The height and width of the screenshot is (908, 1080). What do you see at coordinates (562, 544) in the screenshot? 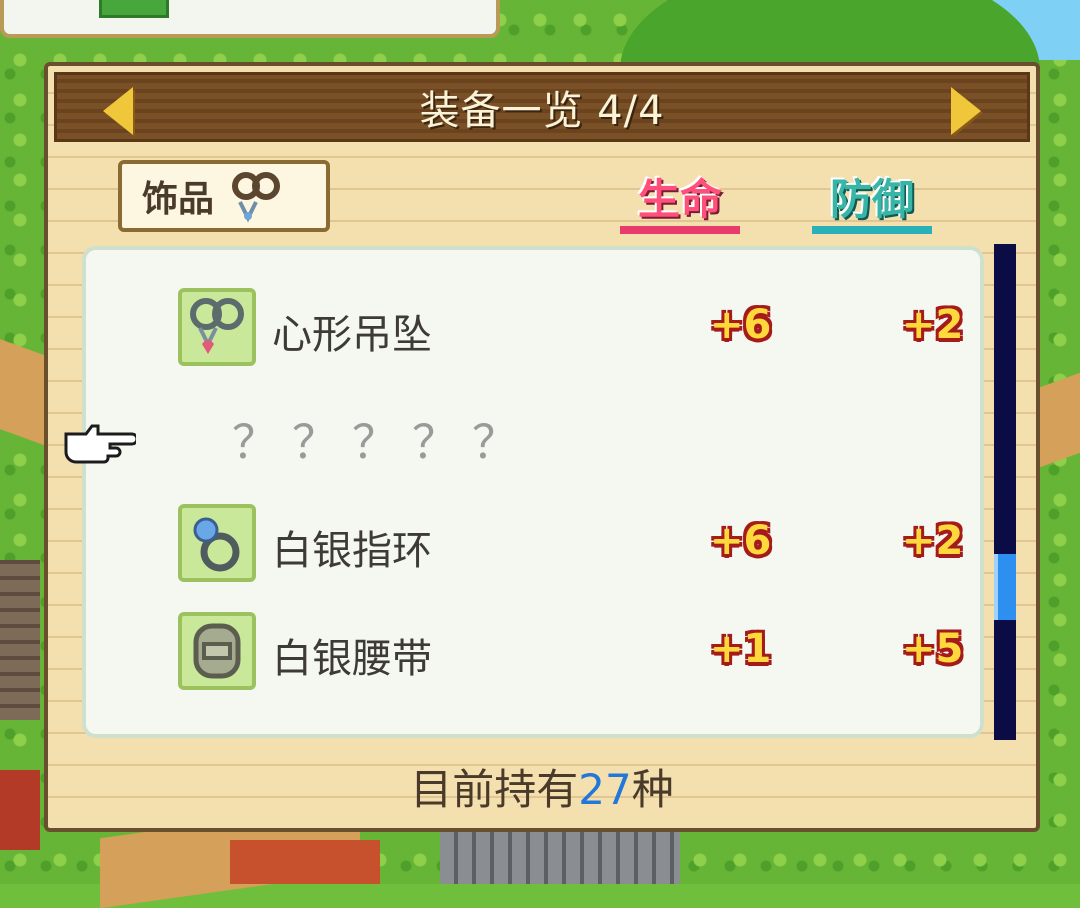
I see `list-item: 白银指环 +6 +2` at bounding box center [562, 544].